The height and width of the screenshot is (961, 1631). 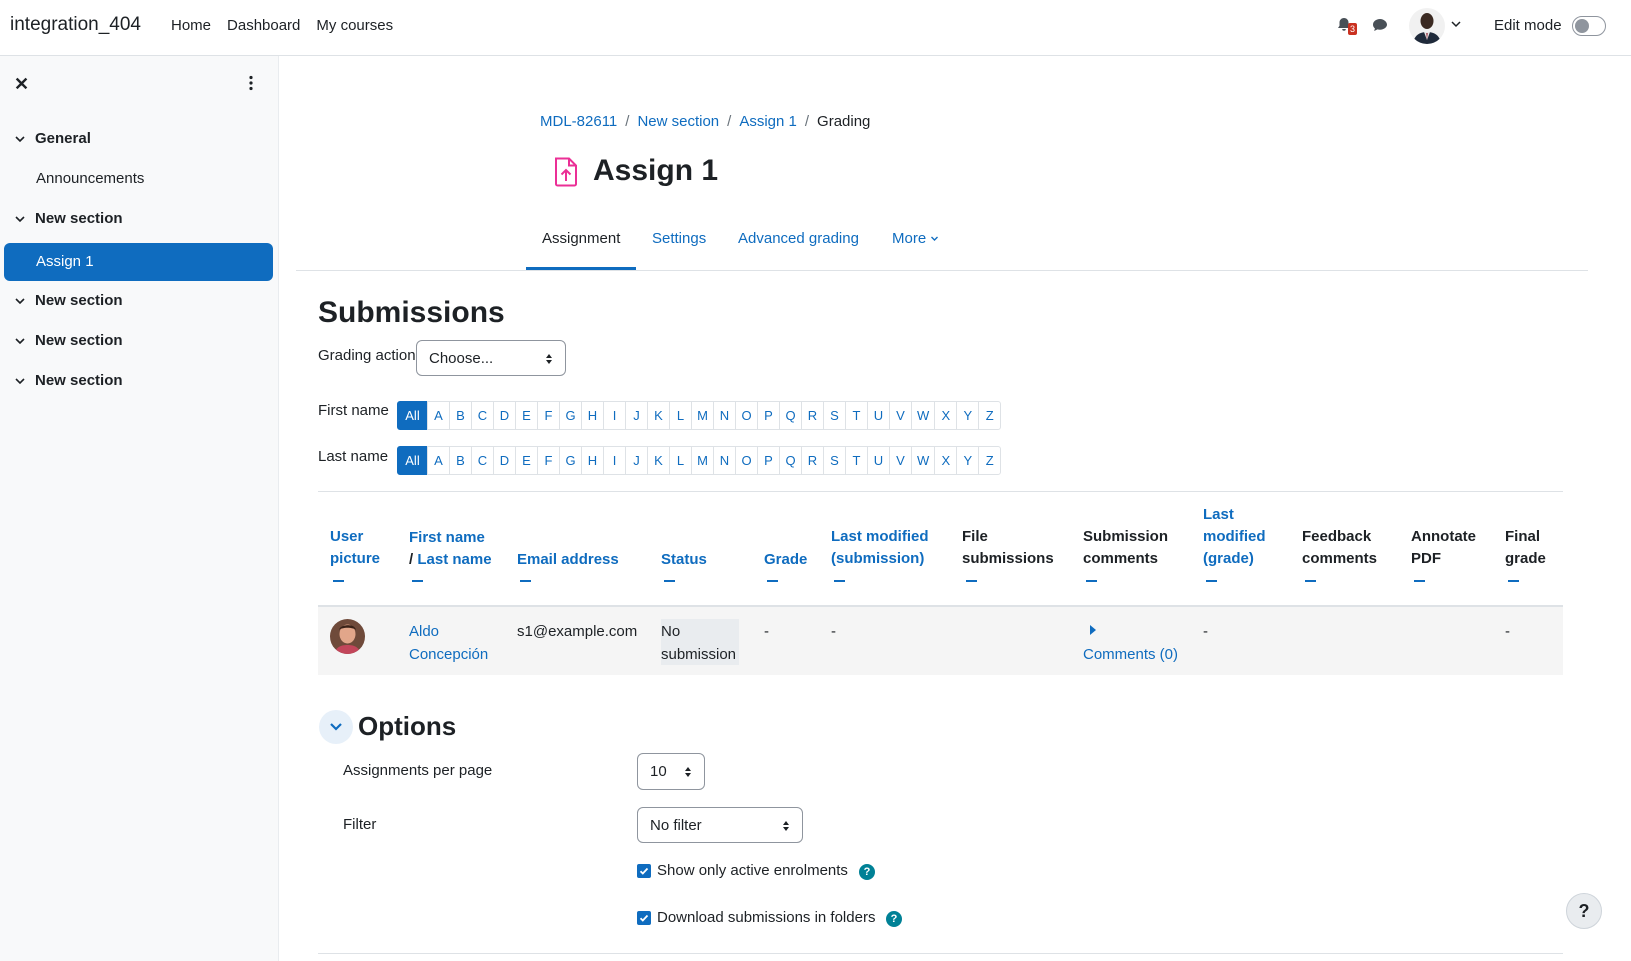 I want to click on first-name-initial-a: A, so click(x=438, y=415).